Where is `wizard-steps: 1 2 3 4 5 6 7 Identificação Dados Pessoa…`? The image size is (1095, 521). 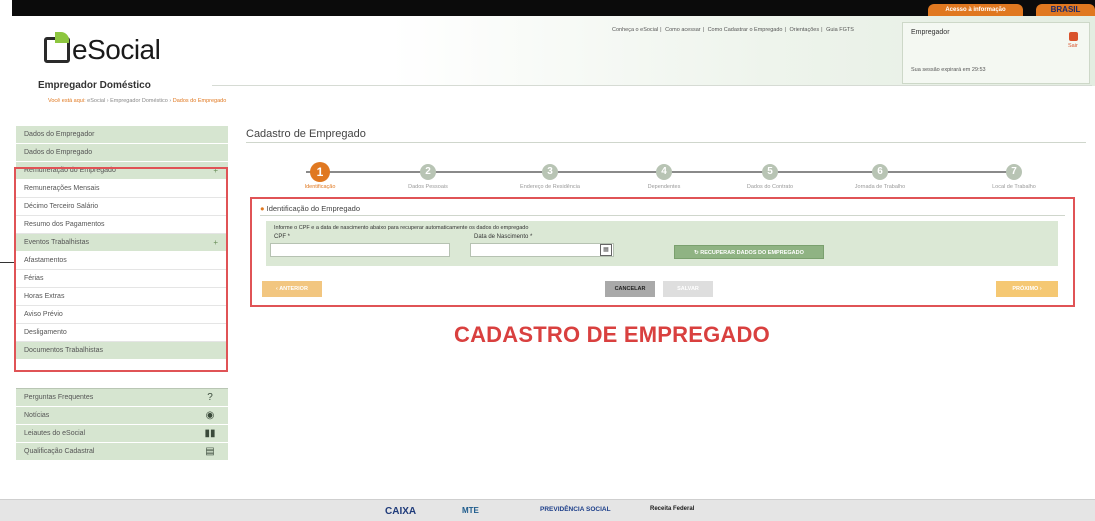 wizard-steps: 1 2 3 4 5 6 7 Identificação Dados Pessoa… is located at coordinates (666, 172).